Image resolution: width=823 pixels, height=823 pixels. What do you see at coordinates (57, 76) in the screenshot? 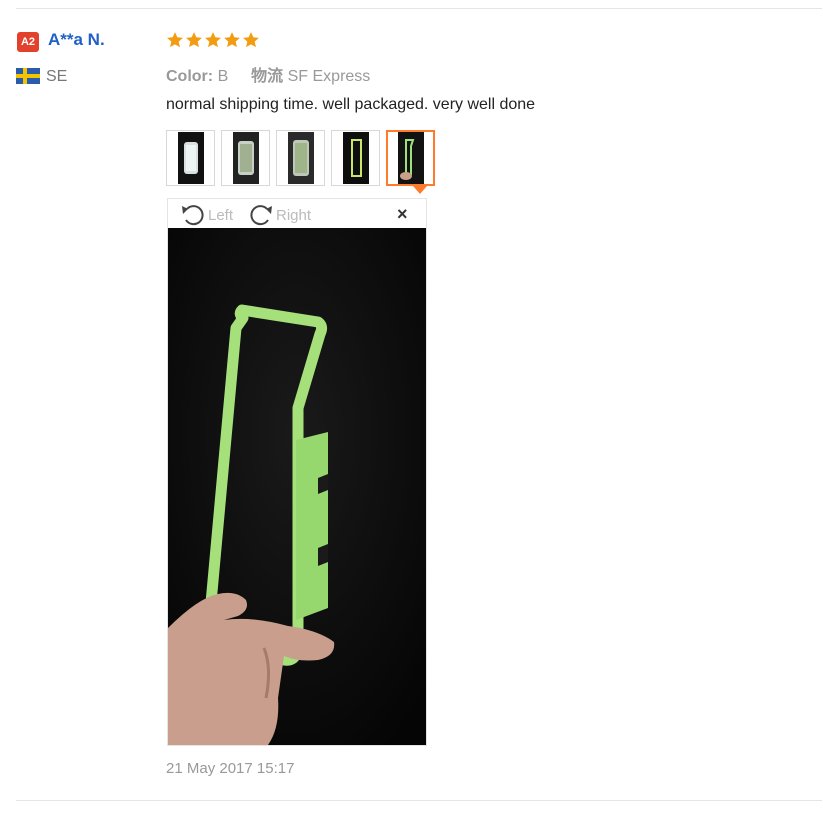
I see `reviewer-country: SE` at bounding box center [57, 76].